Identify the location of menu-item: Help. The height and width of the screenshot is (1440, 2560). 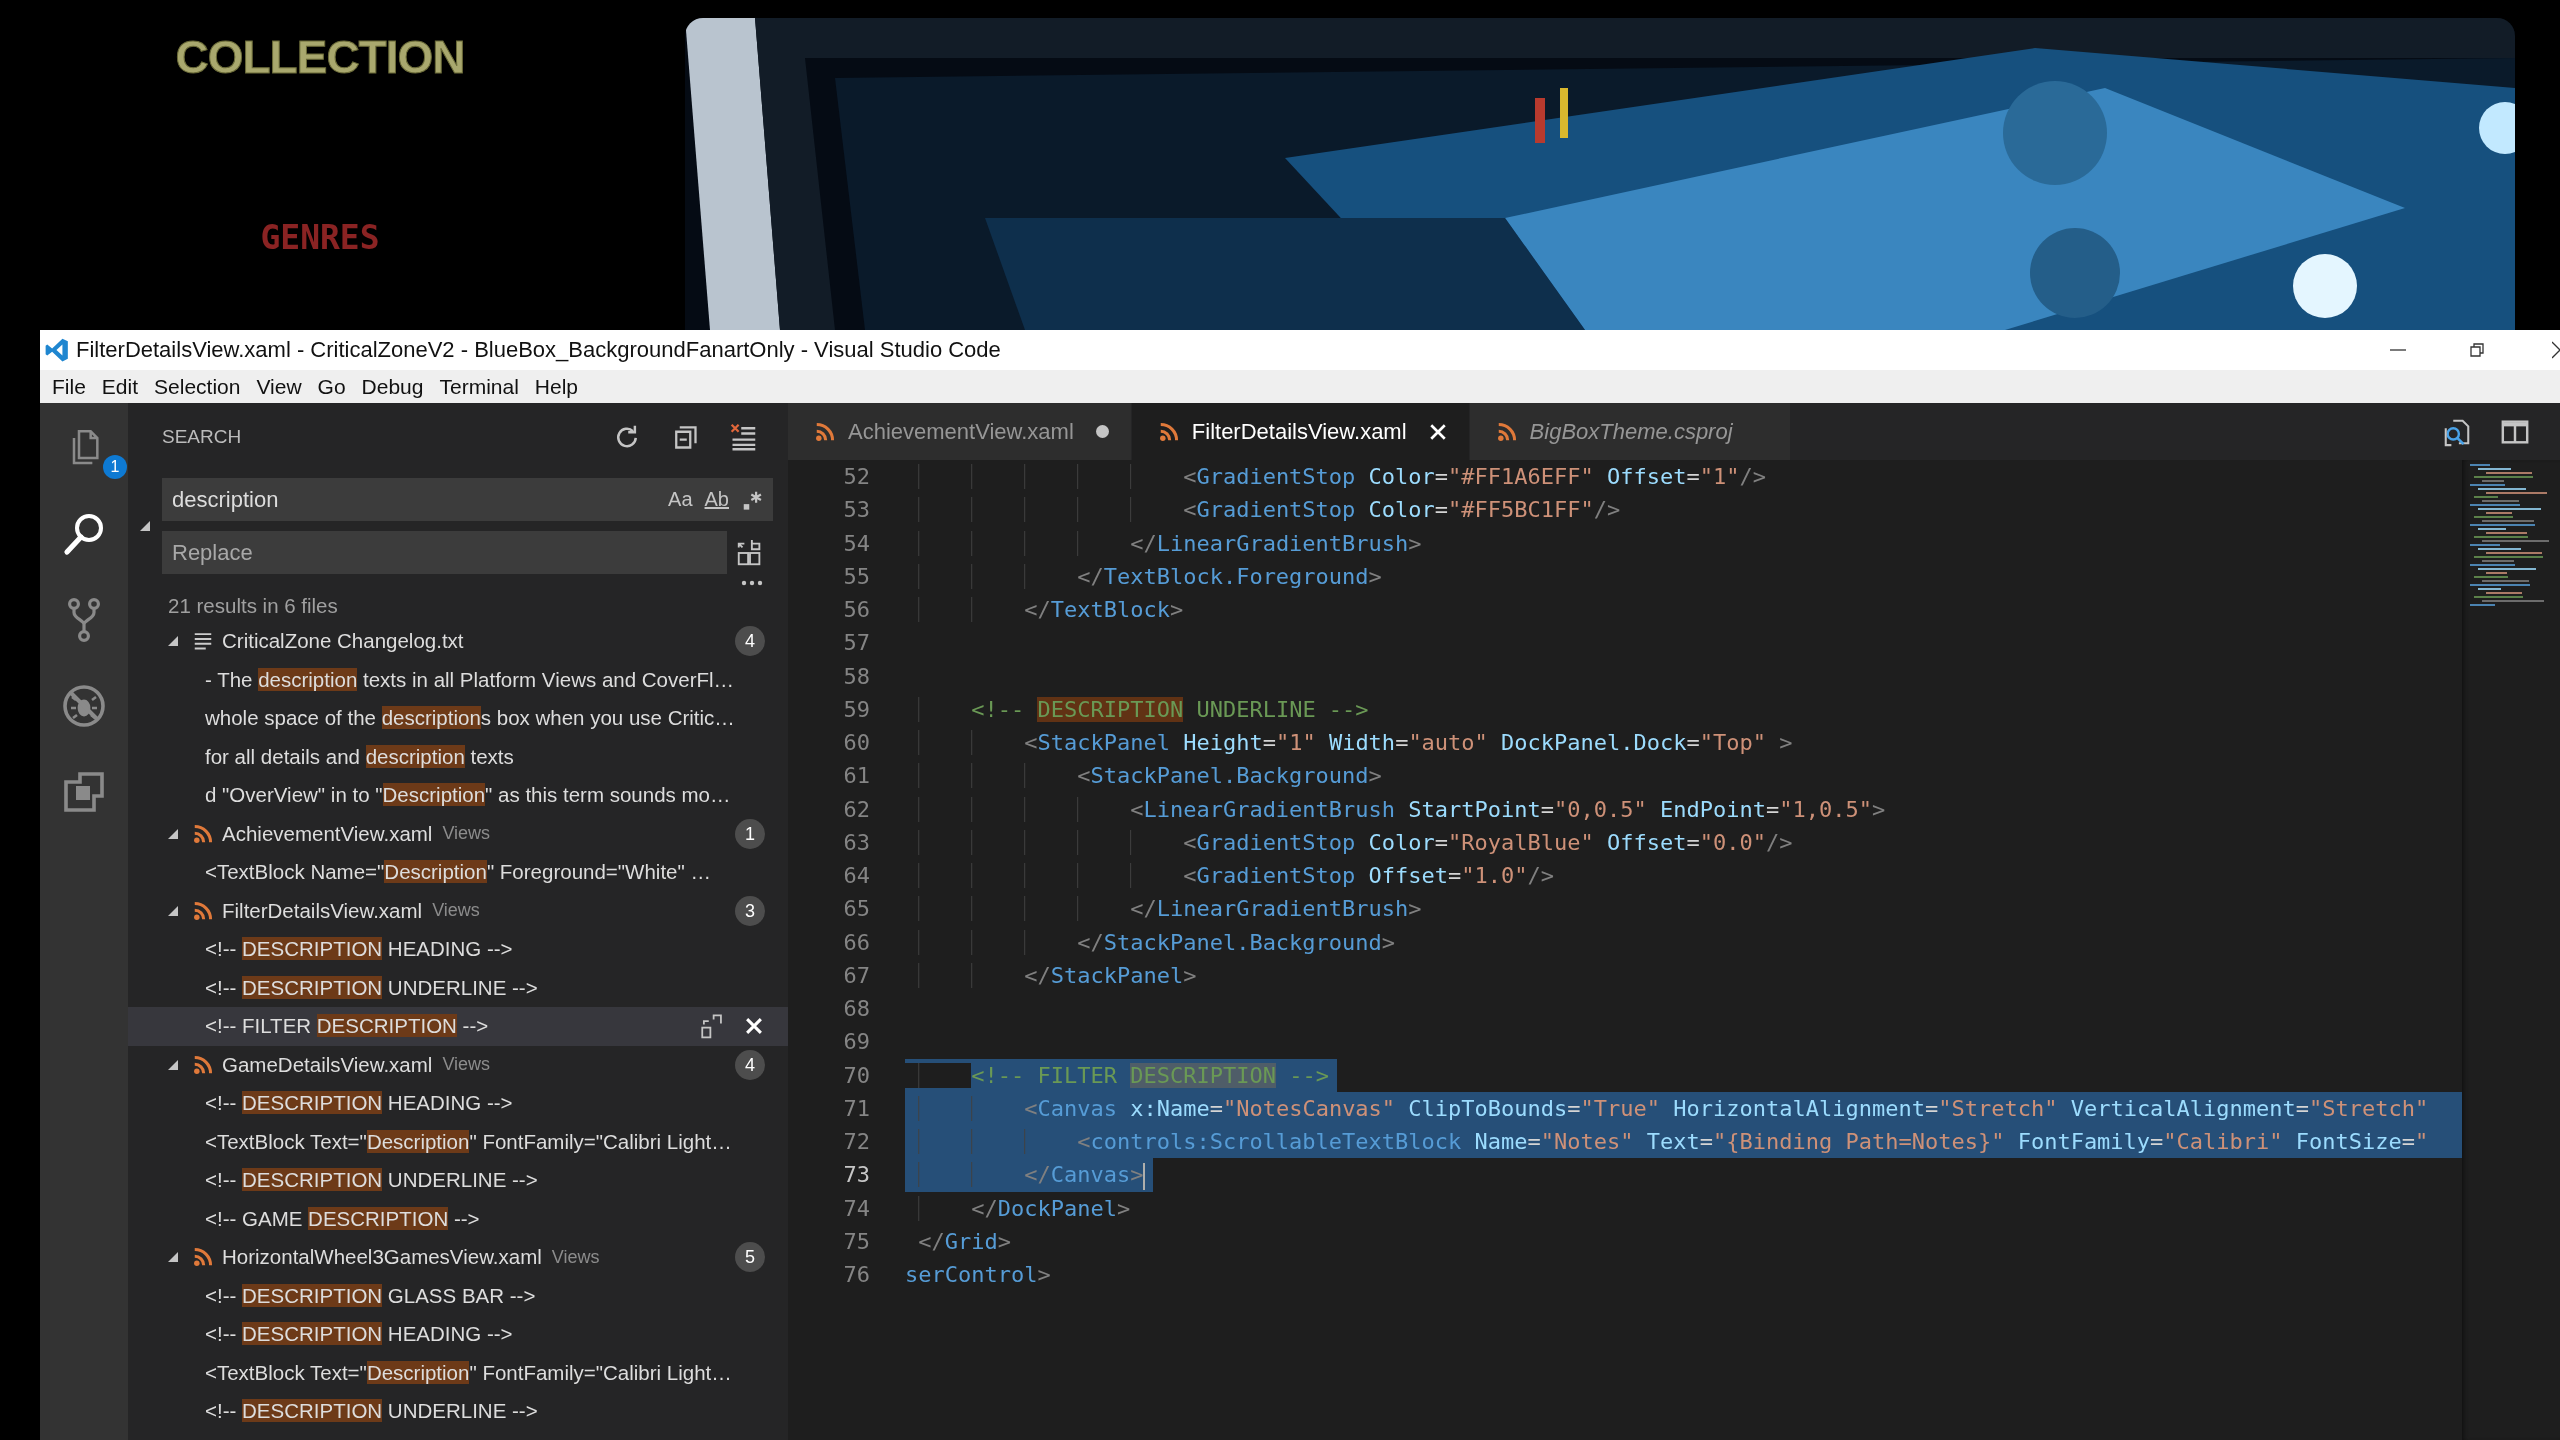
(556, 386).